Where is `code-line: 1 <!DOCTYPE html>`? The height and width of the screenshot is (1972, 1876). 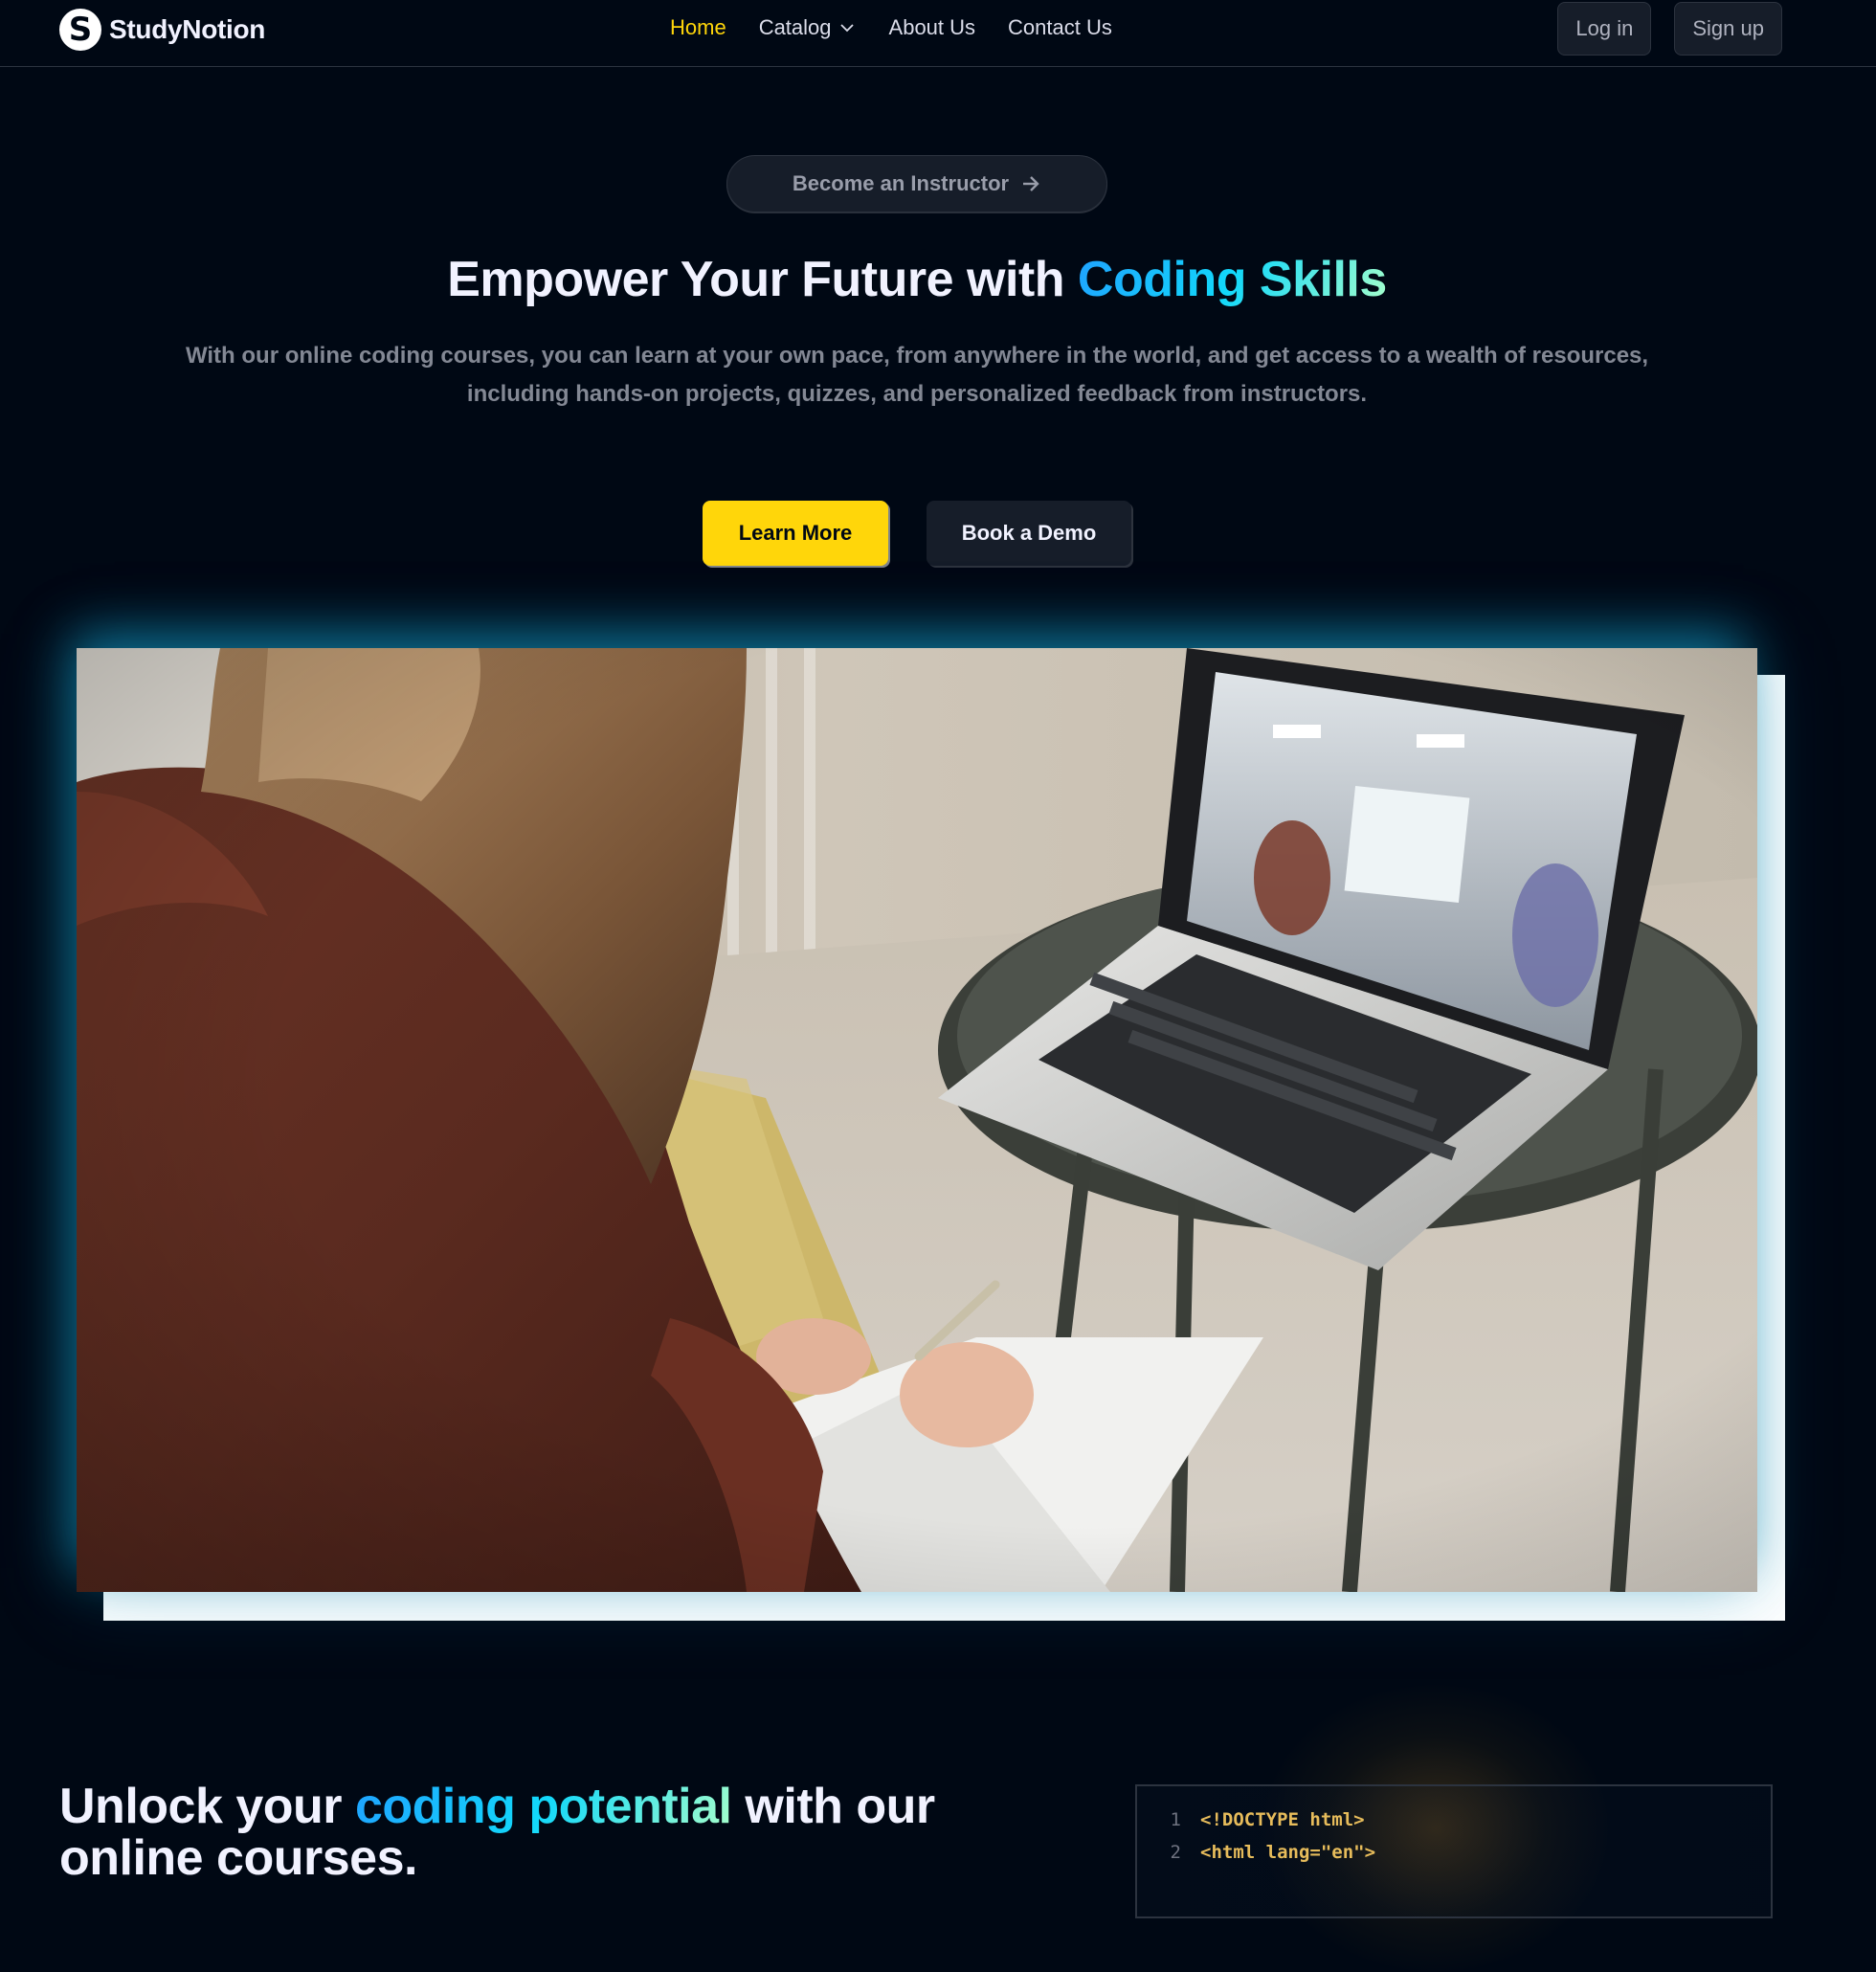 code-line: 1 <!DOCTYPE html> is located at coordinates (1251, 1819).